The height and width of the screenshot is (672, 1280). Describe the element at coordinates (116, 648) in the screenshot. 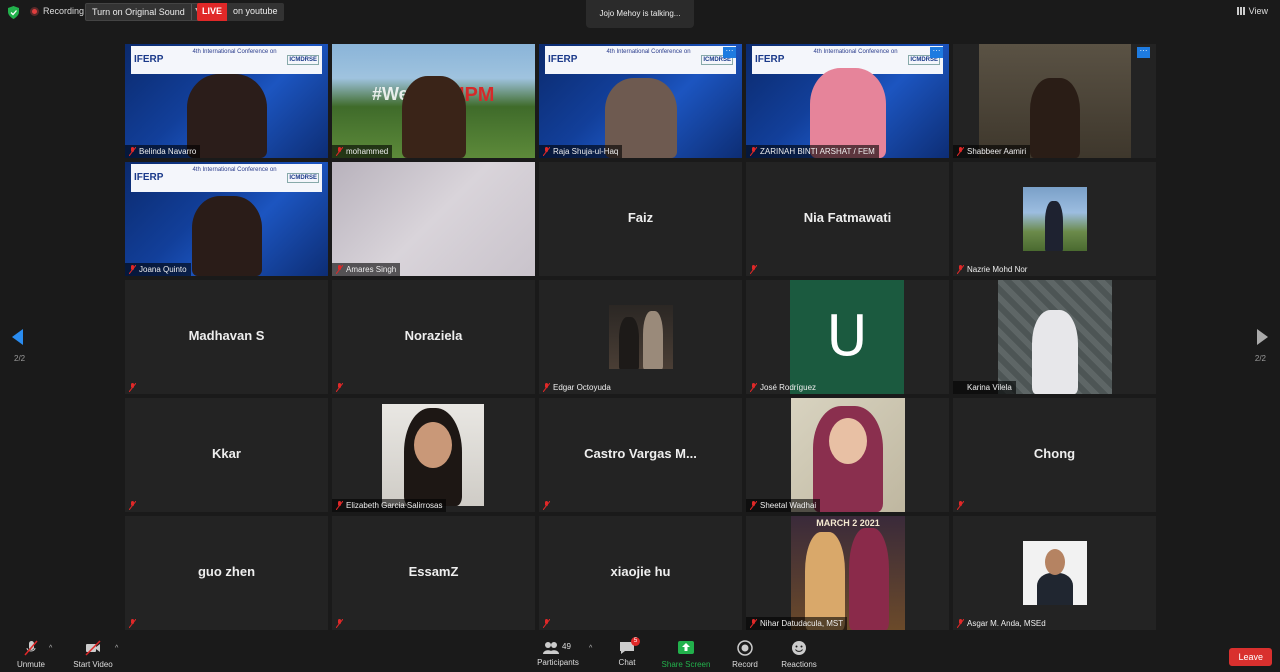

I see `video-options-chevron-icon: ^` at that location.